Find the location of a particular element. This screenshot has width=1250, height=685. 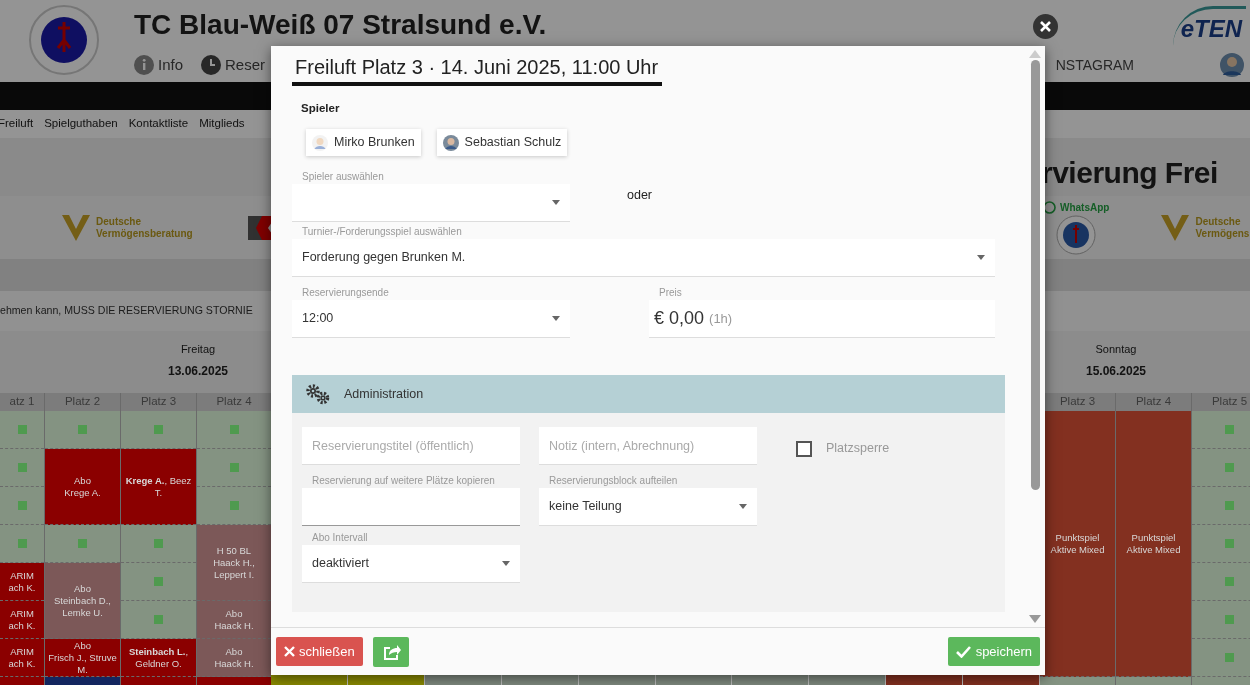

input-field: Notiz (intern, Abrechnung) is located at coordinates (648, 445).